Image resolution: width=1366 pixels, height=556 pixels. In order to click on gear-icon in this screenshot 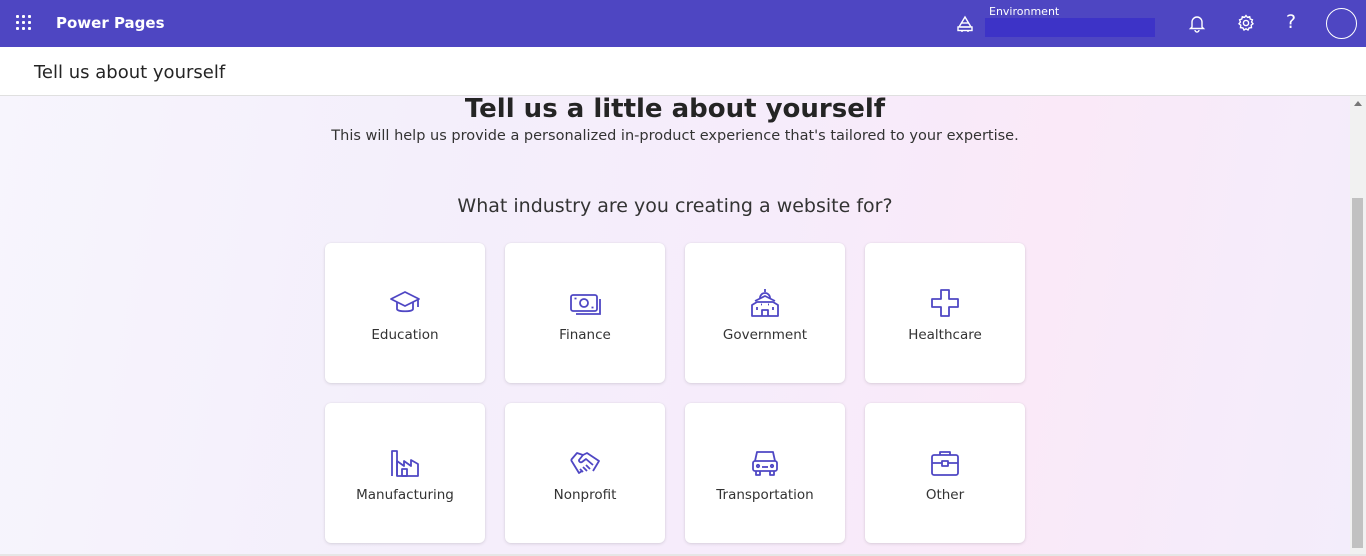, I will do `click(1246, 23)`.